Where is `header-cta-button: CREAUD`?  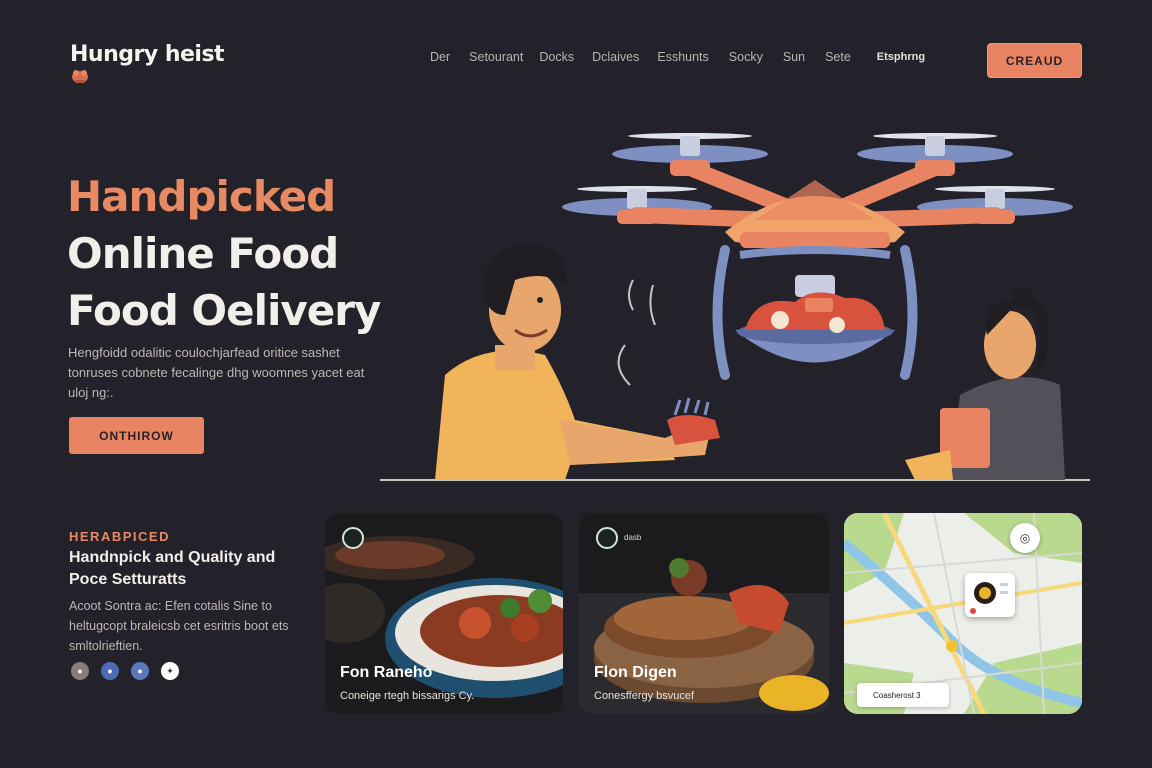
header-cta-button: CREAUD is located at coordinates (1034, 60).